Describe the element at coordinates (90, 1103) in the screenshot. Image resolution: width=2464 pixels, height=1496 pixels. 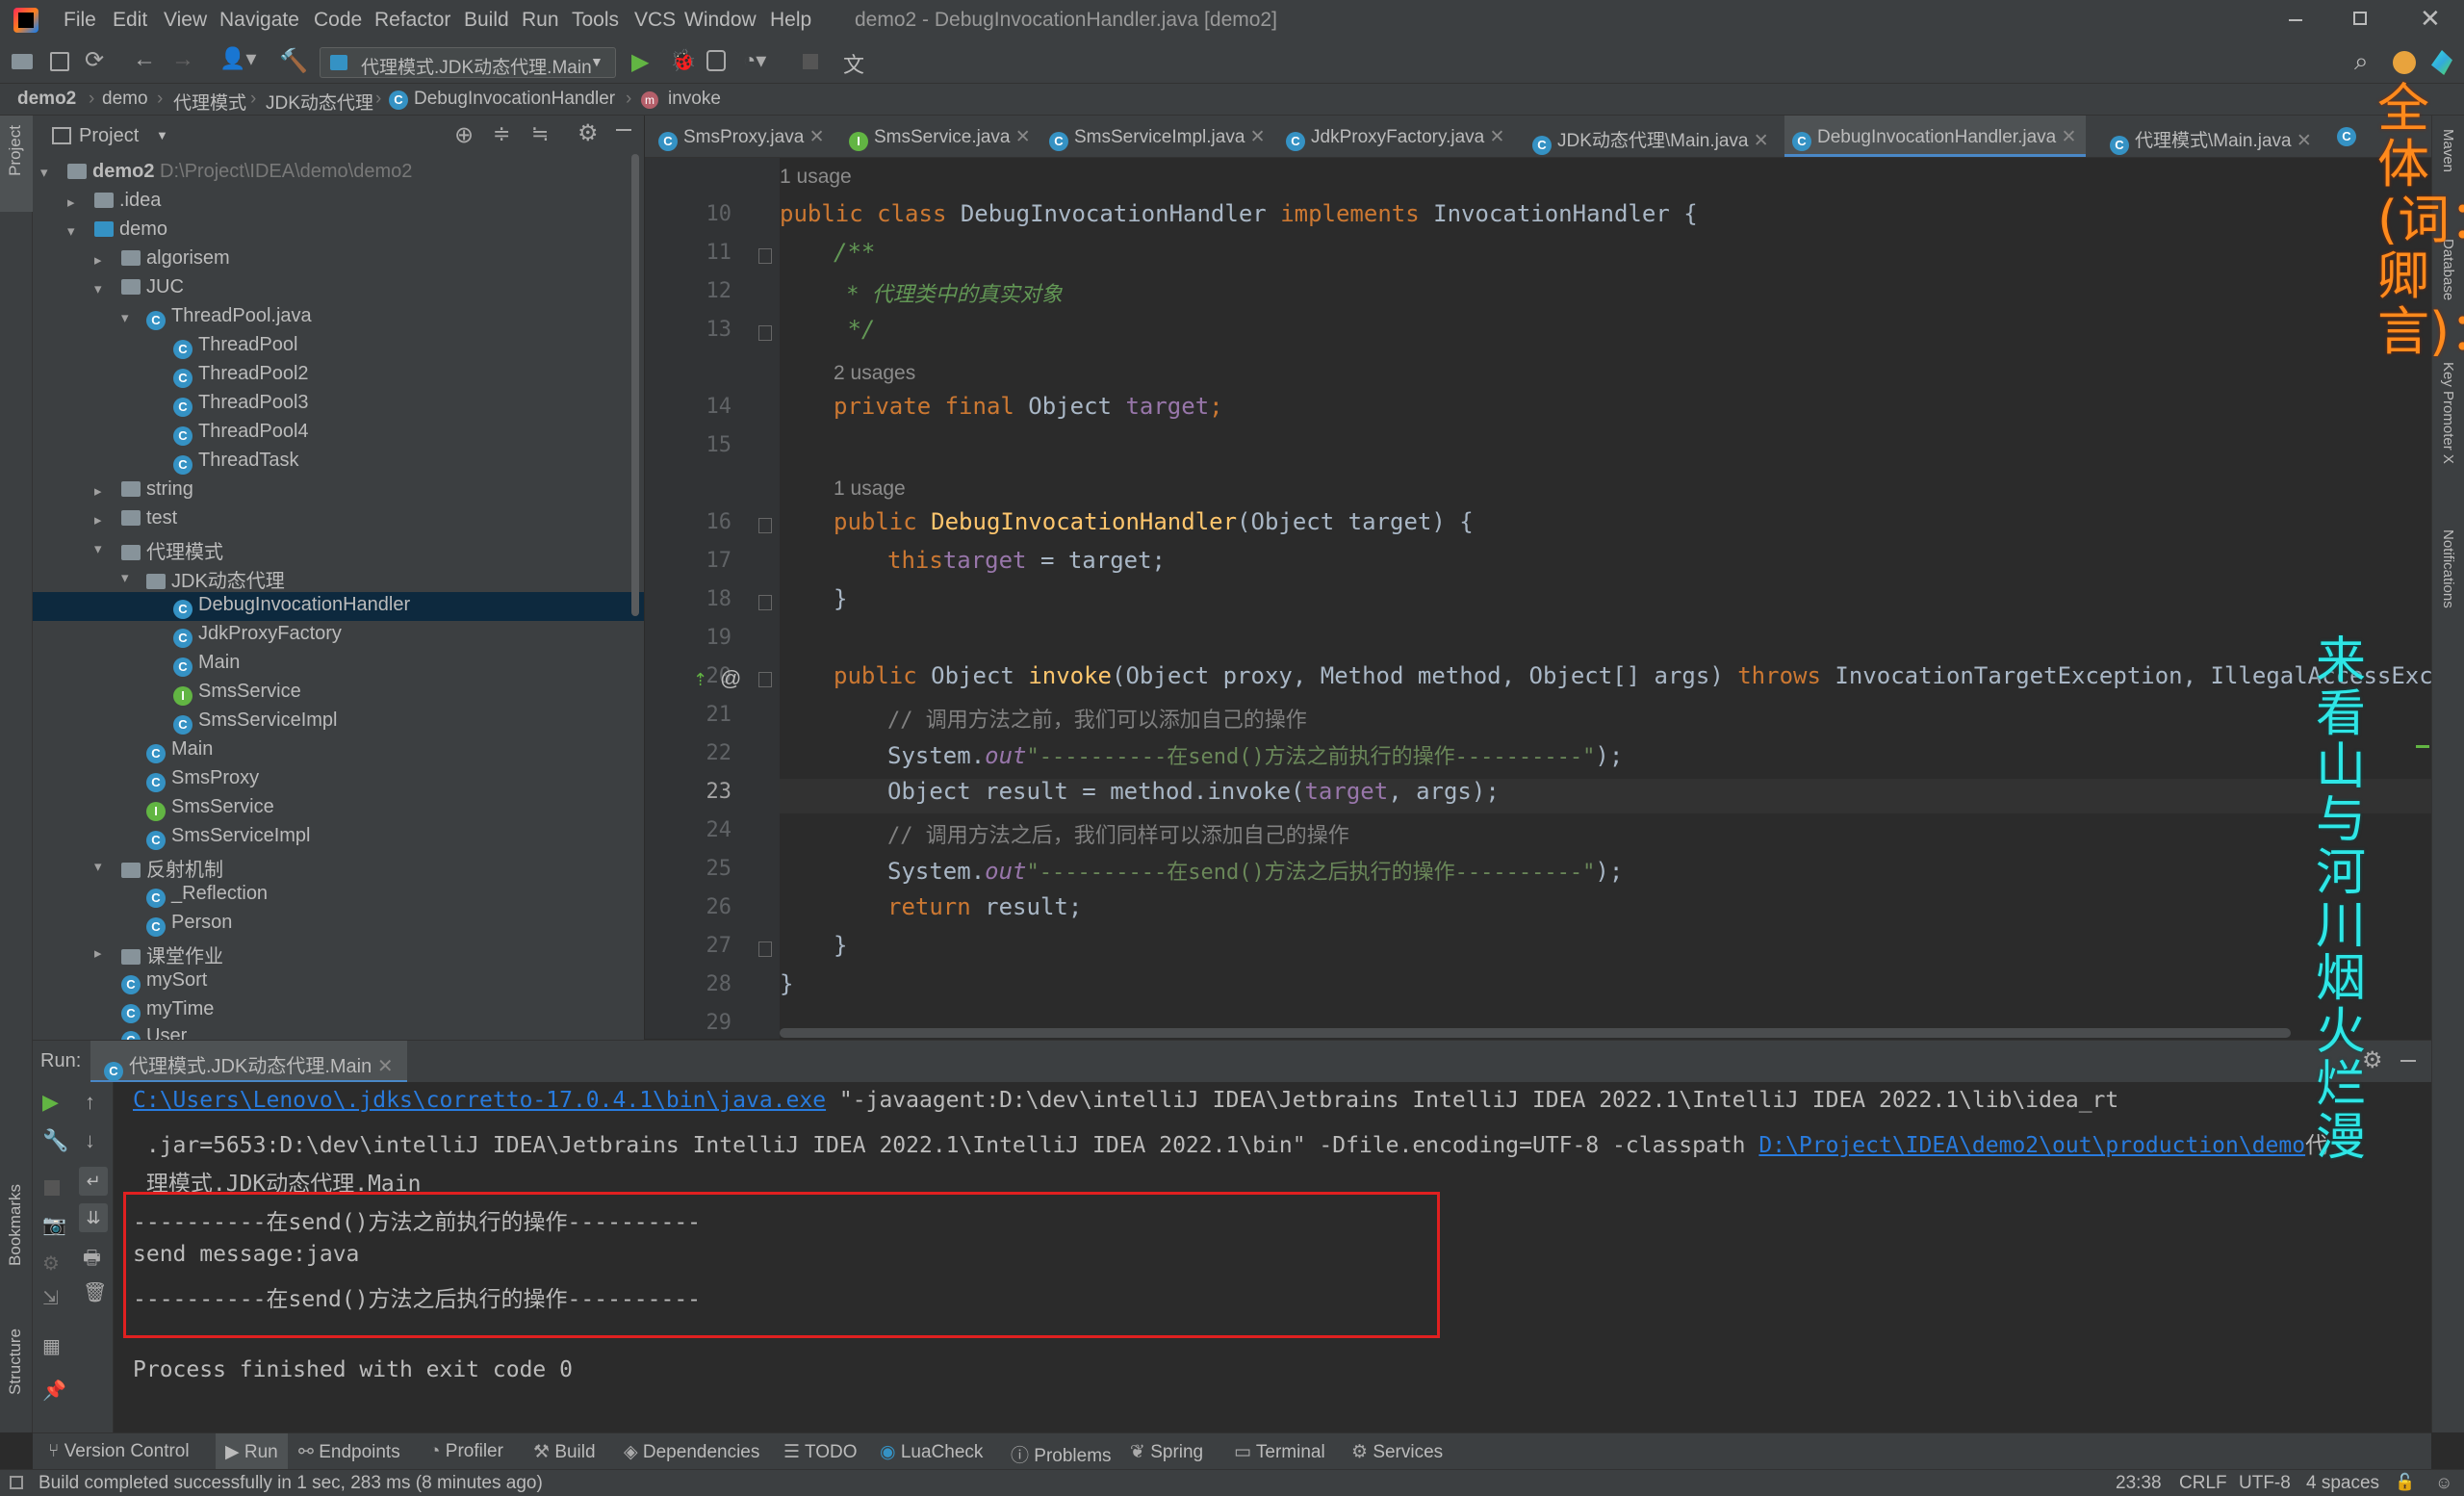
I see `up-arrow-icon: ↑` at that location.